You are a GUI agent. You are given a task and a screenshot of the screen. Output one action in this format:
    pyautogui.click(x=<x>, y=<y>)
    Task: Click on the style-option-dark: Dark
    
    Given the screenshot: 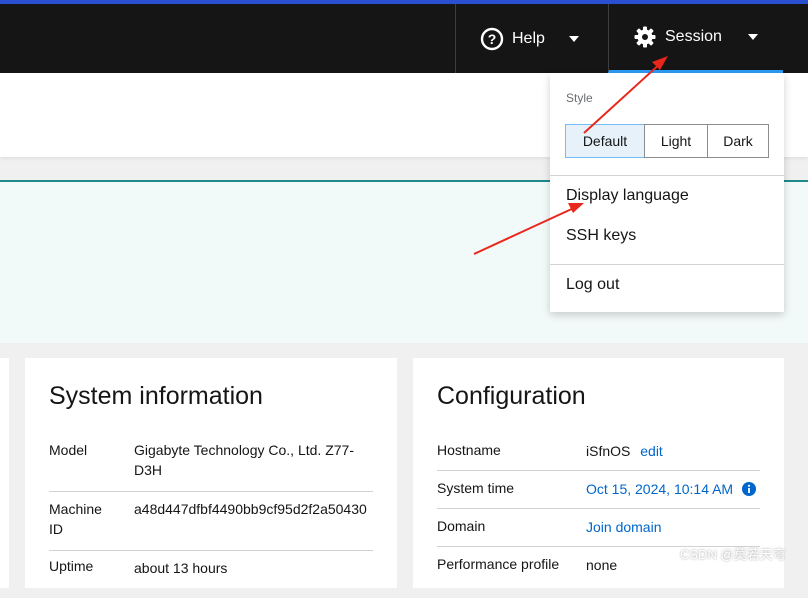 What is the action you would take?
    pyautogui.click(x=738, y=141)
    